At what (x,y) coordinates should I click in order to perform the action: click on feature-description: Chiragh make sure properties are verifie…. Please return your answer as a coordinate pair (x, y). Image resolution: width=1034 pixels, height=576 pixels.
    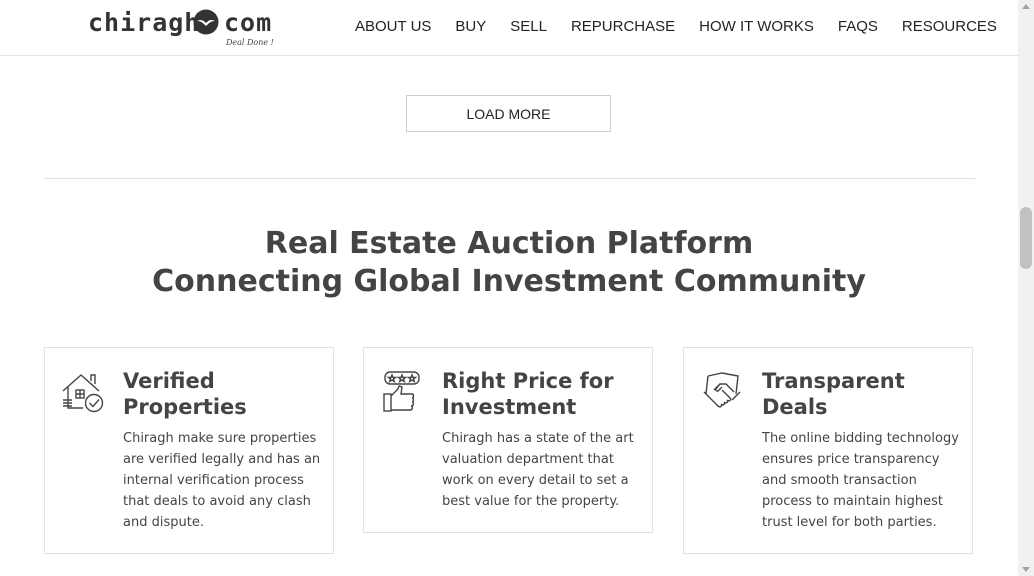
    Looking at the image, I should click on (222, 480).